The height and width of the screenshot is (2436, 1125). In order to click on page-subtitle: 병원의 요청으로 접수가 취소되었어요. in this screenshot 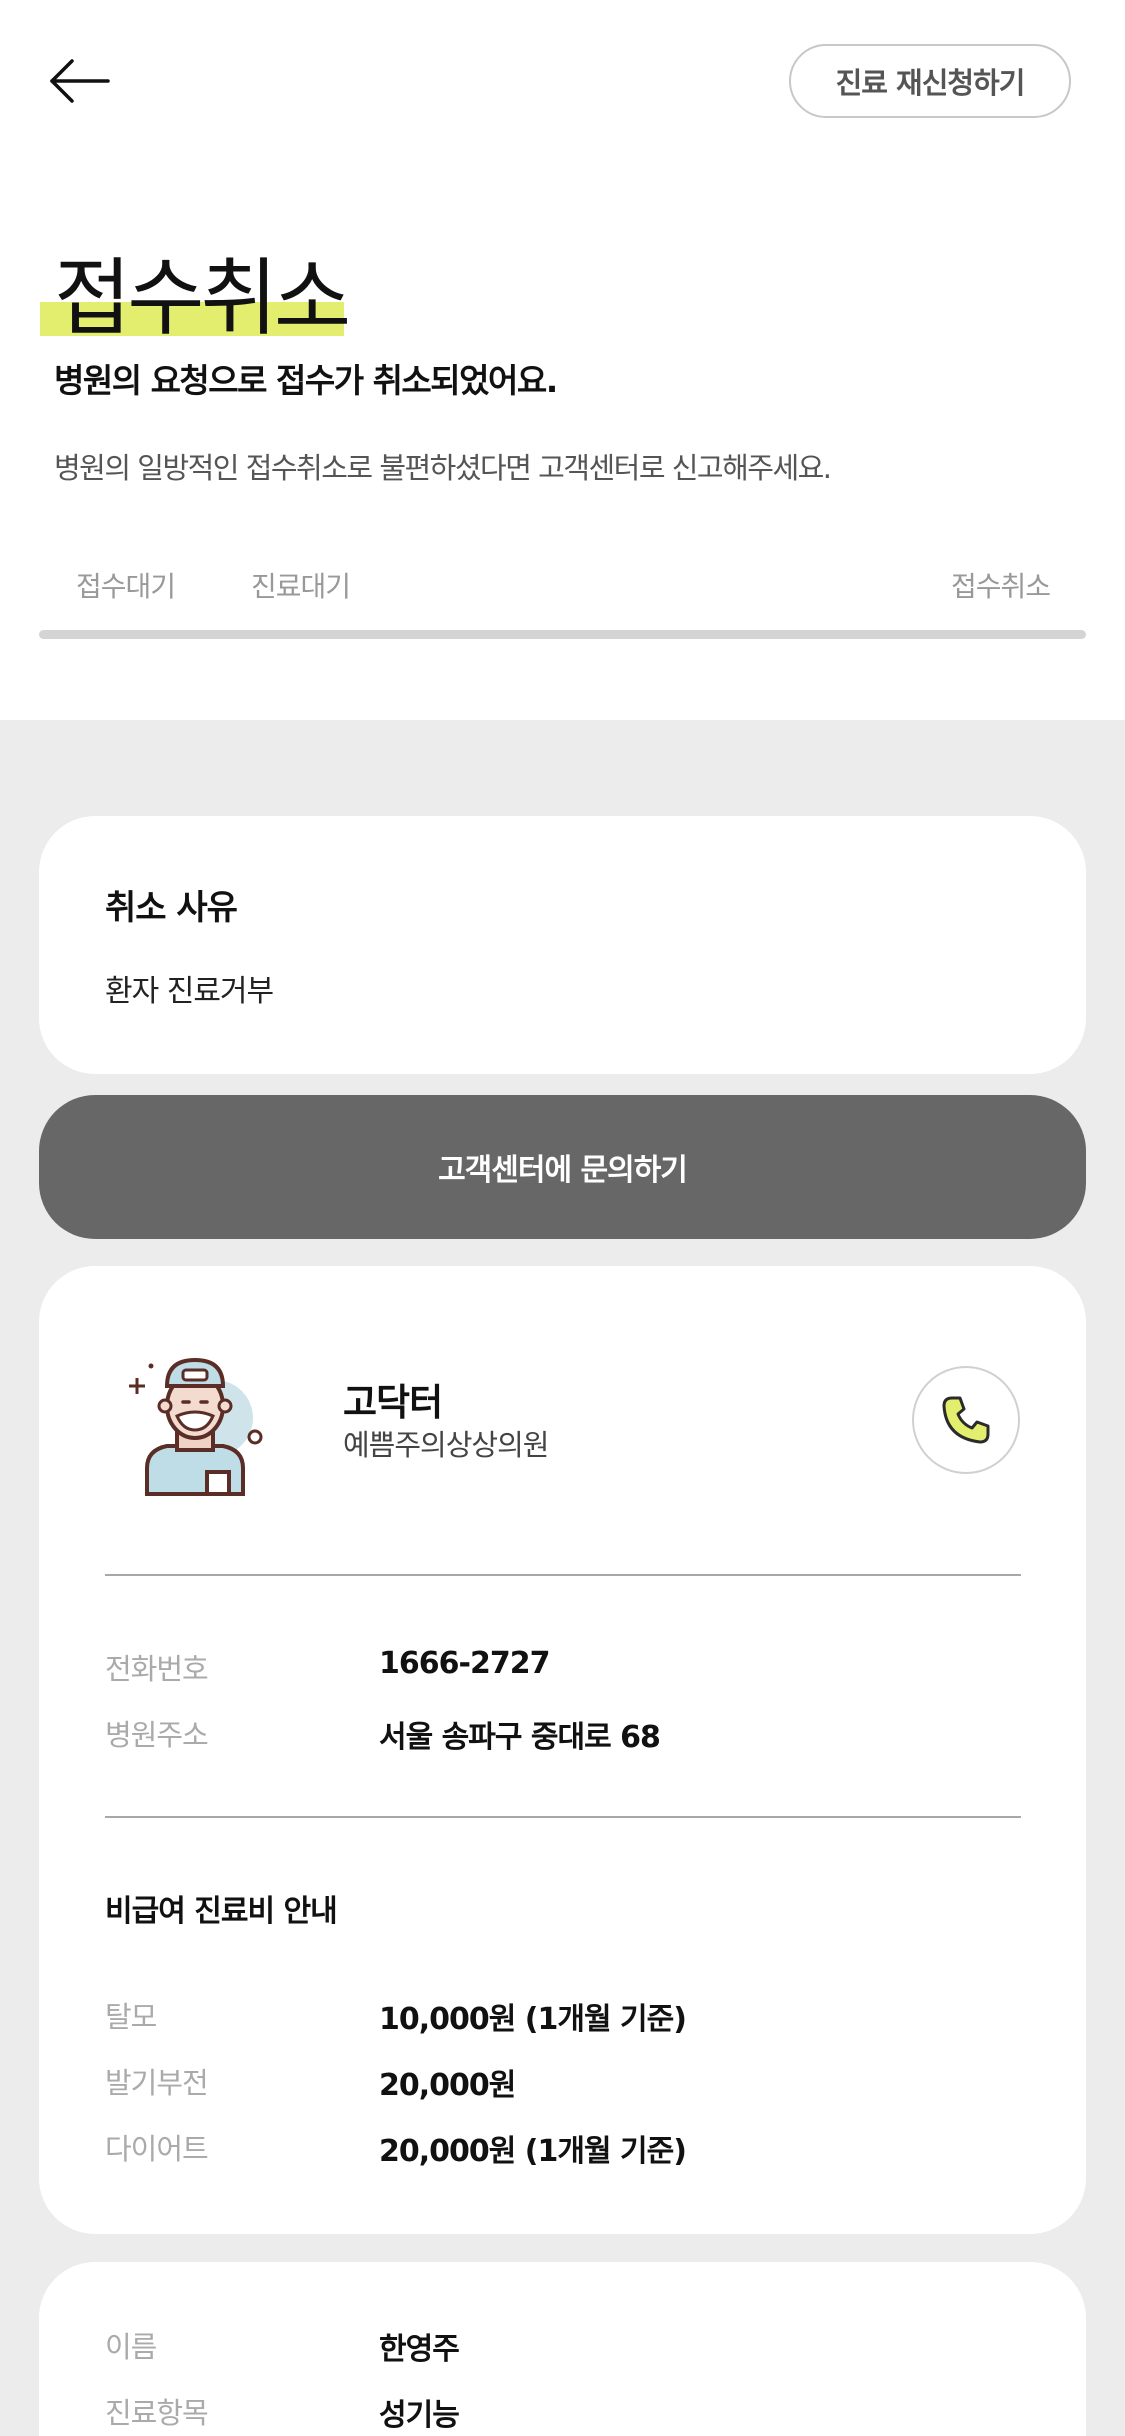, I will do `click(306, 380)`.